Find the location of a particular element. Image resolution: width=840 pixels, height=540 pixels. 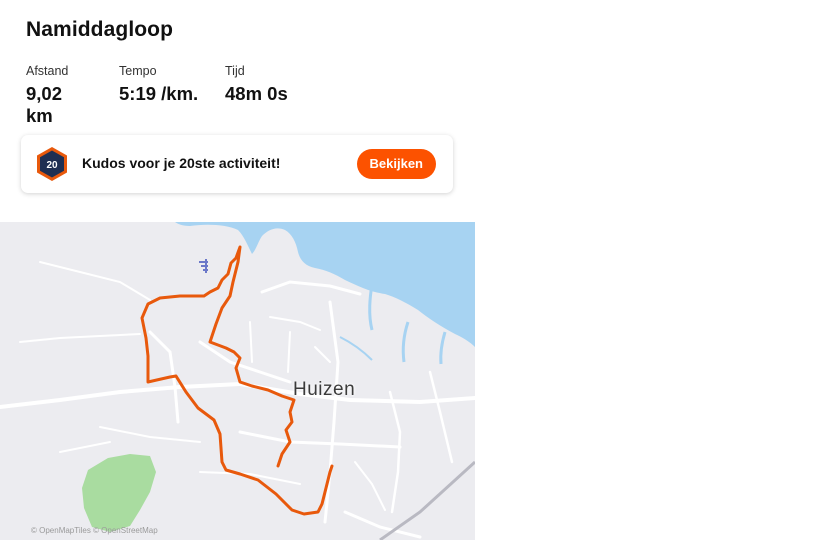

stat-time-value: 48m 0s is located at coordinates (256, 93).